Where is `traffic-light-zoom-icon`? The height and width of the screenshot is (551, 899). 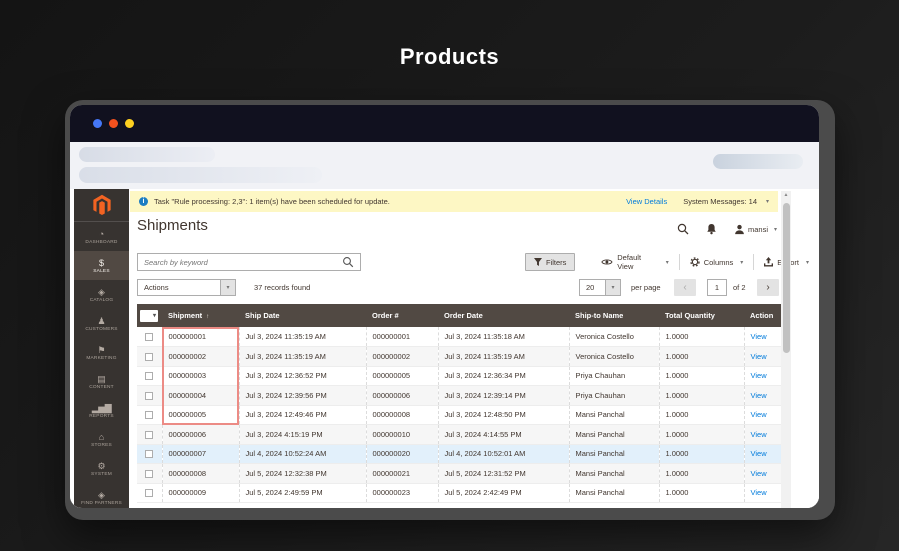 traffic-light-zoom-icon is located at coordinates (129, 123).